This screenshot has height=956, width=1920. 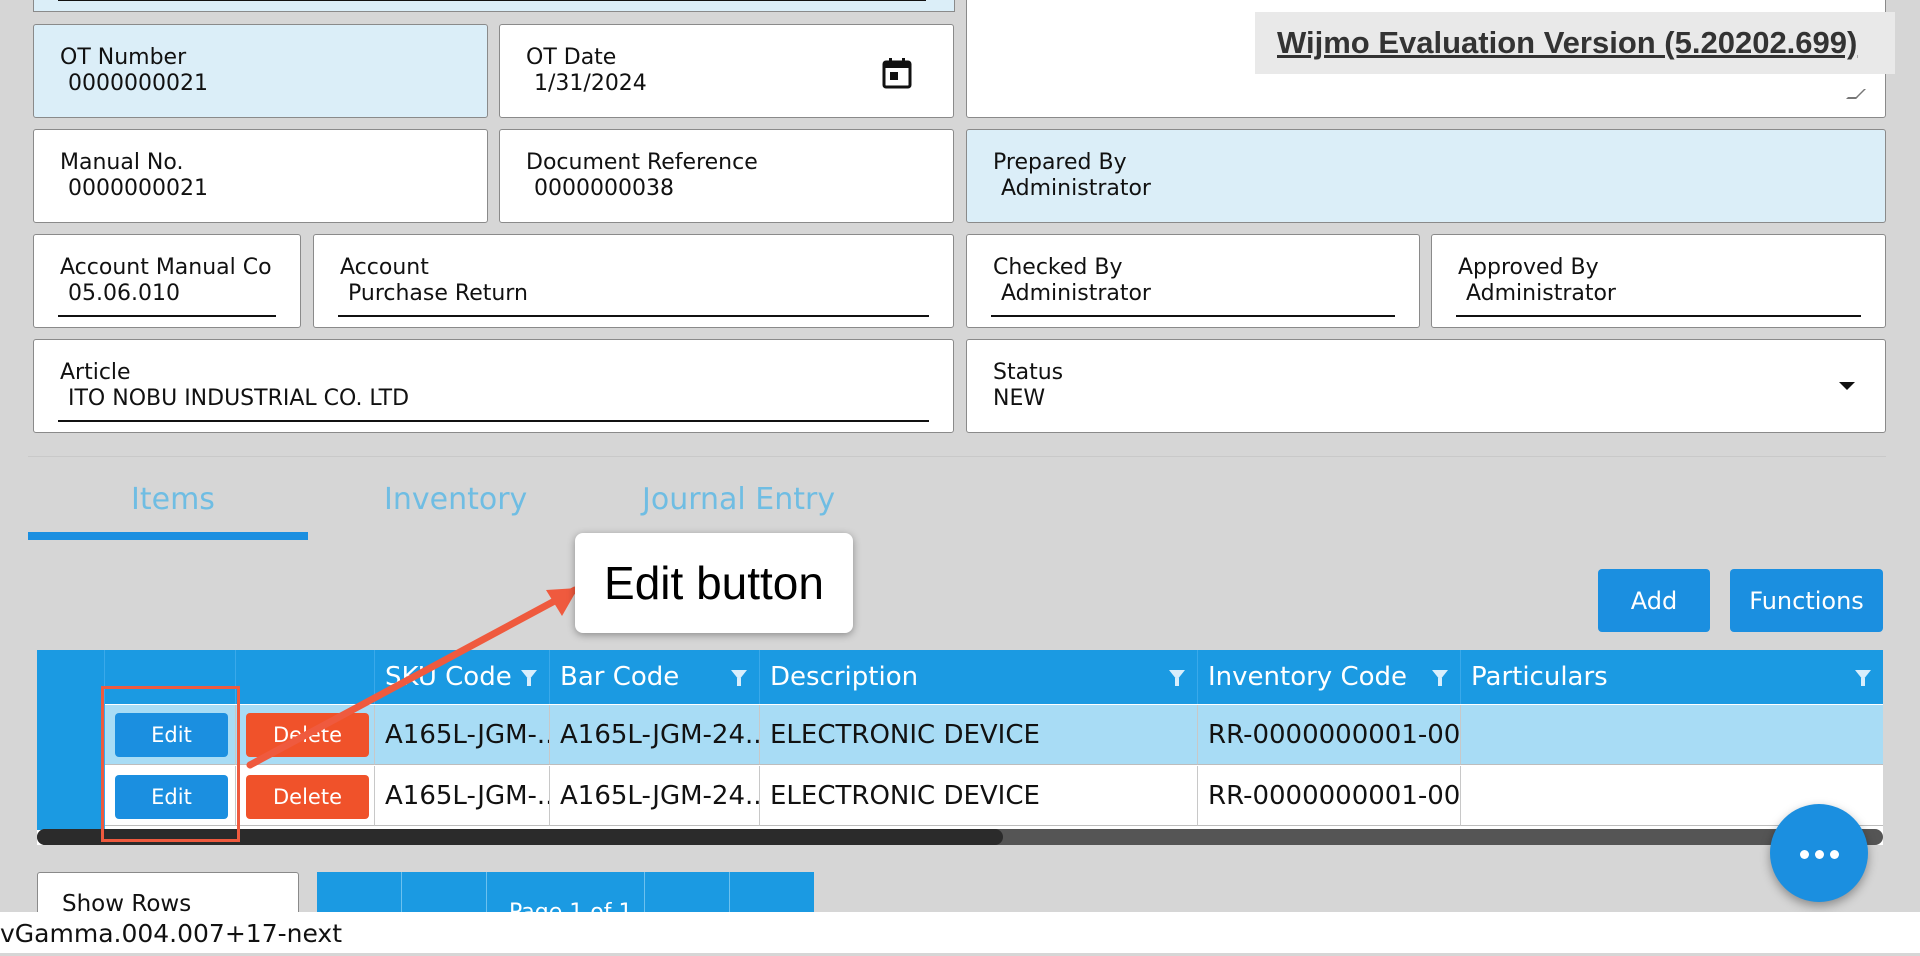 What do you see at coordinates (960, 837) in the screenshot?
I see `horizontal-scrollbar` at bounding box center [960, 837].